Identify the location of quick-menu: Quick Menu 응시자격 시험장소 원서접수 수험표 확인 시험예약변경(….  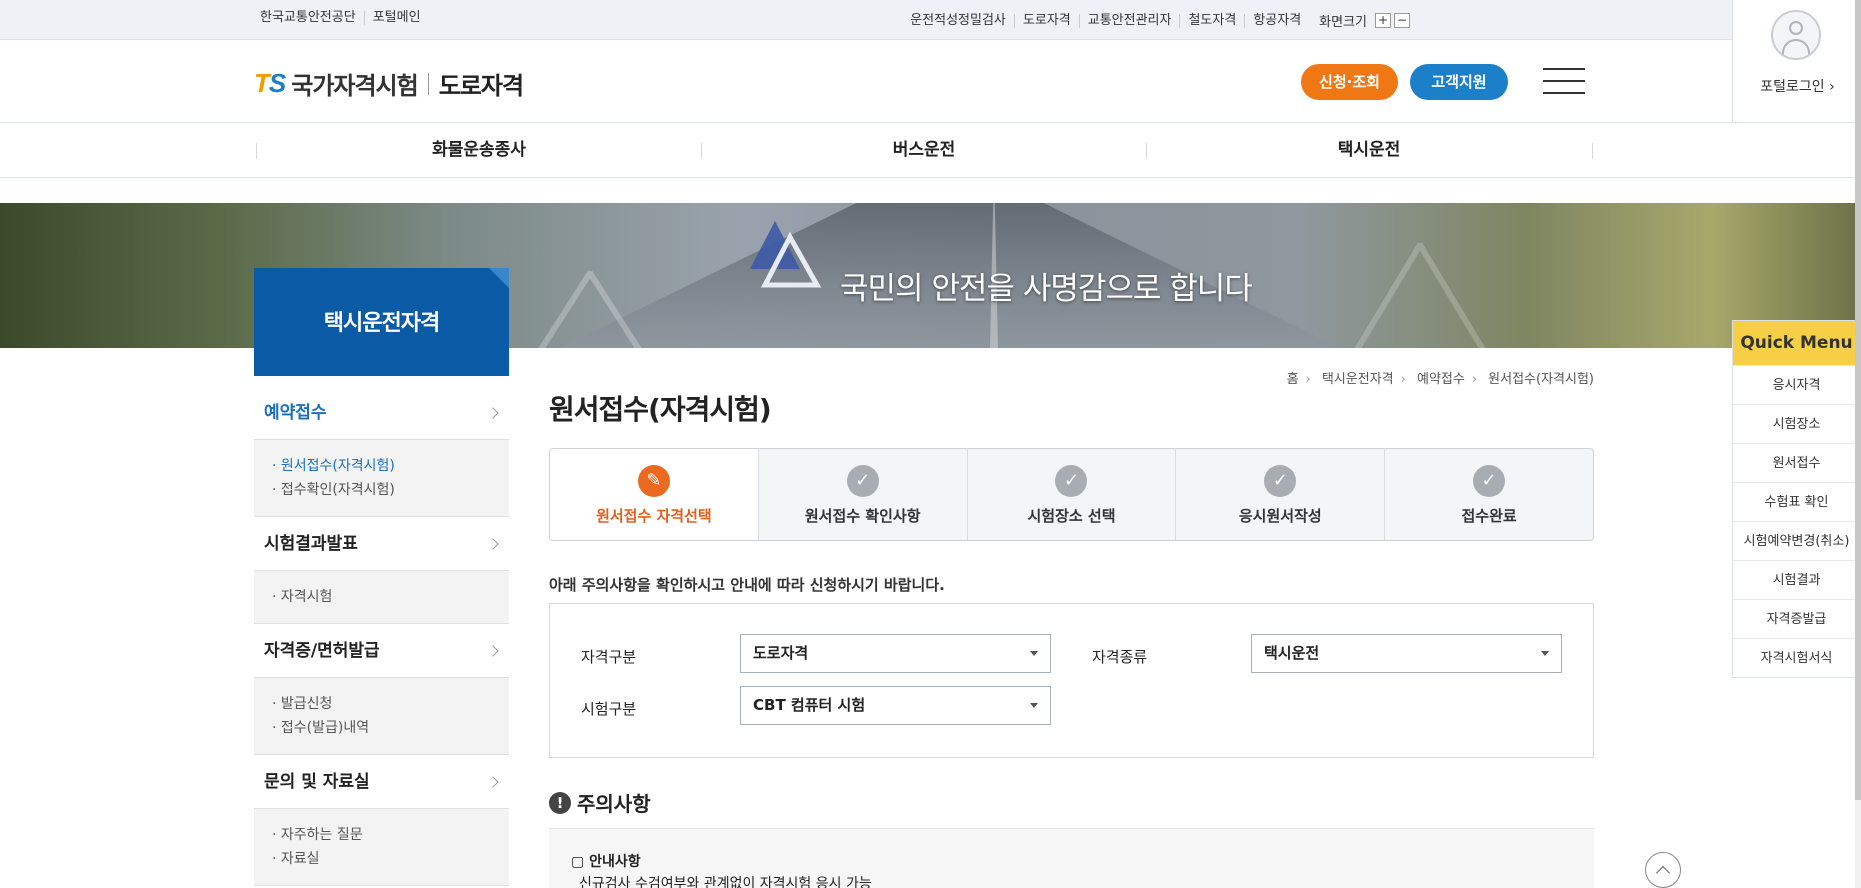
(1796, 499).